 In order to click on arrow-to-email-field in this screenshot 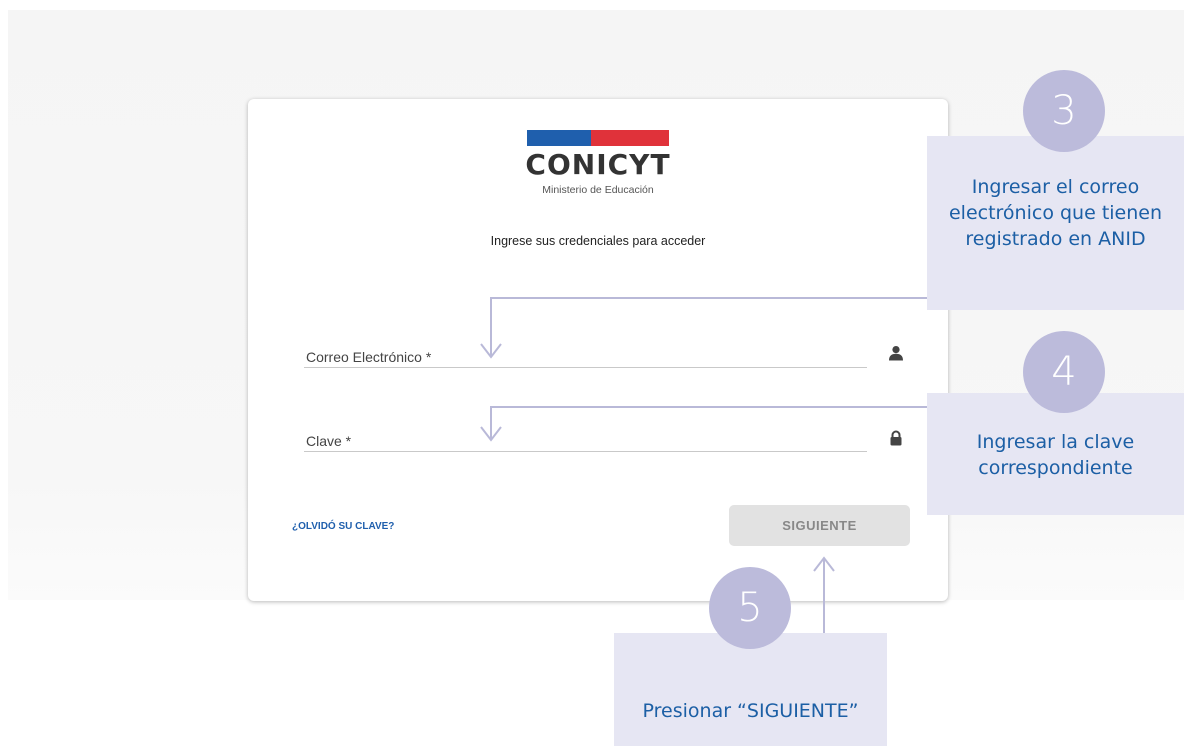, I will do `click(715, 326)`.